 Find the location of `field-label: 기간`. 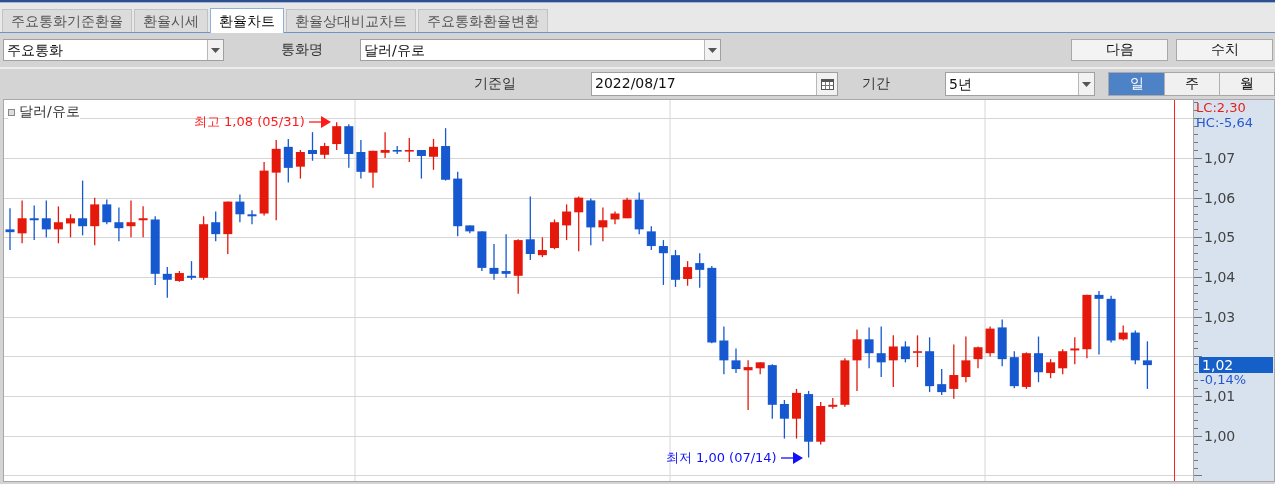

field-label: 기간 is located at coordinates (876, 84).